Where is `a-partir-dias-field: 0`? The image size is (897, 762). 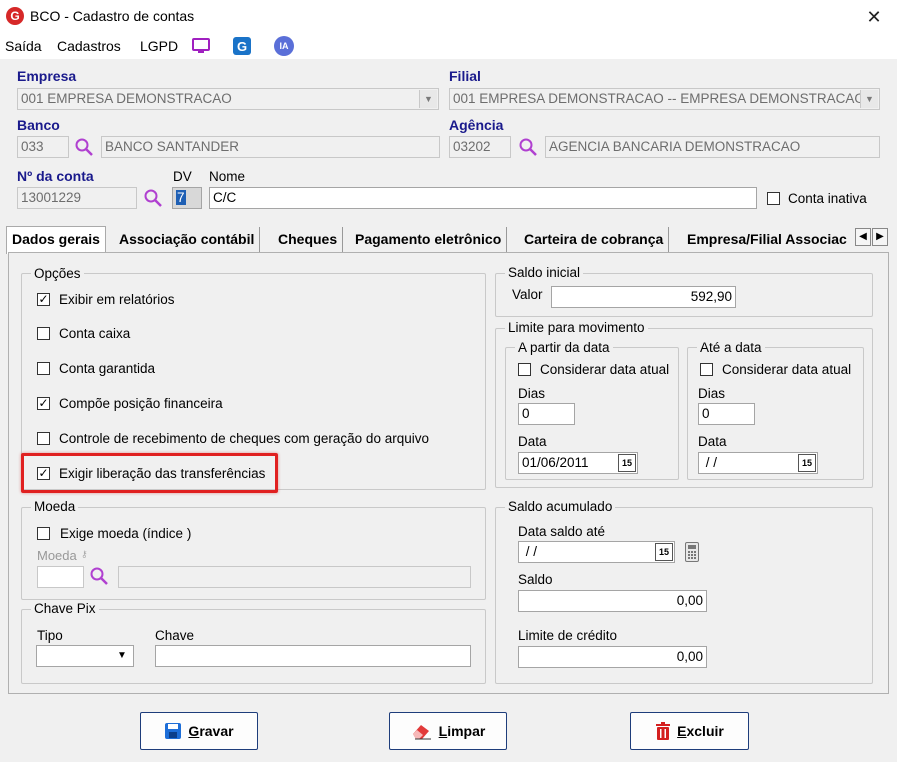
a-partir-dias-field: 0 is located at coordinates (546, 414).